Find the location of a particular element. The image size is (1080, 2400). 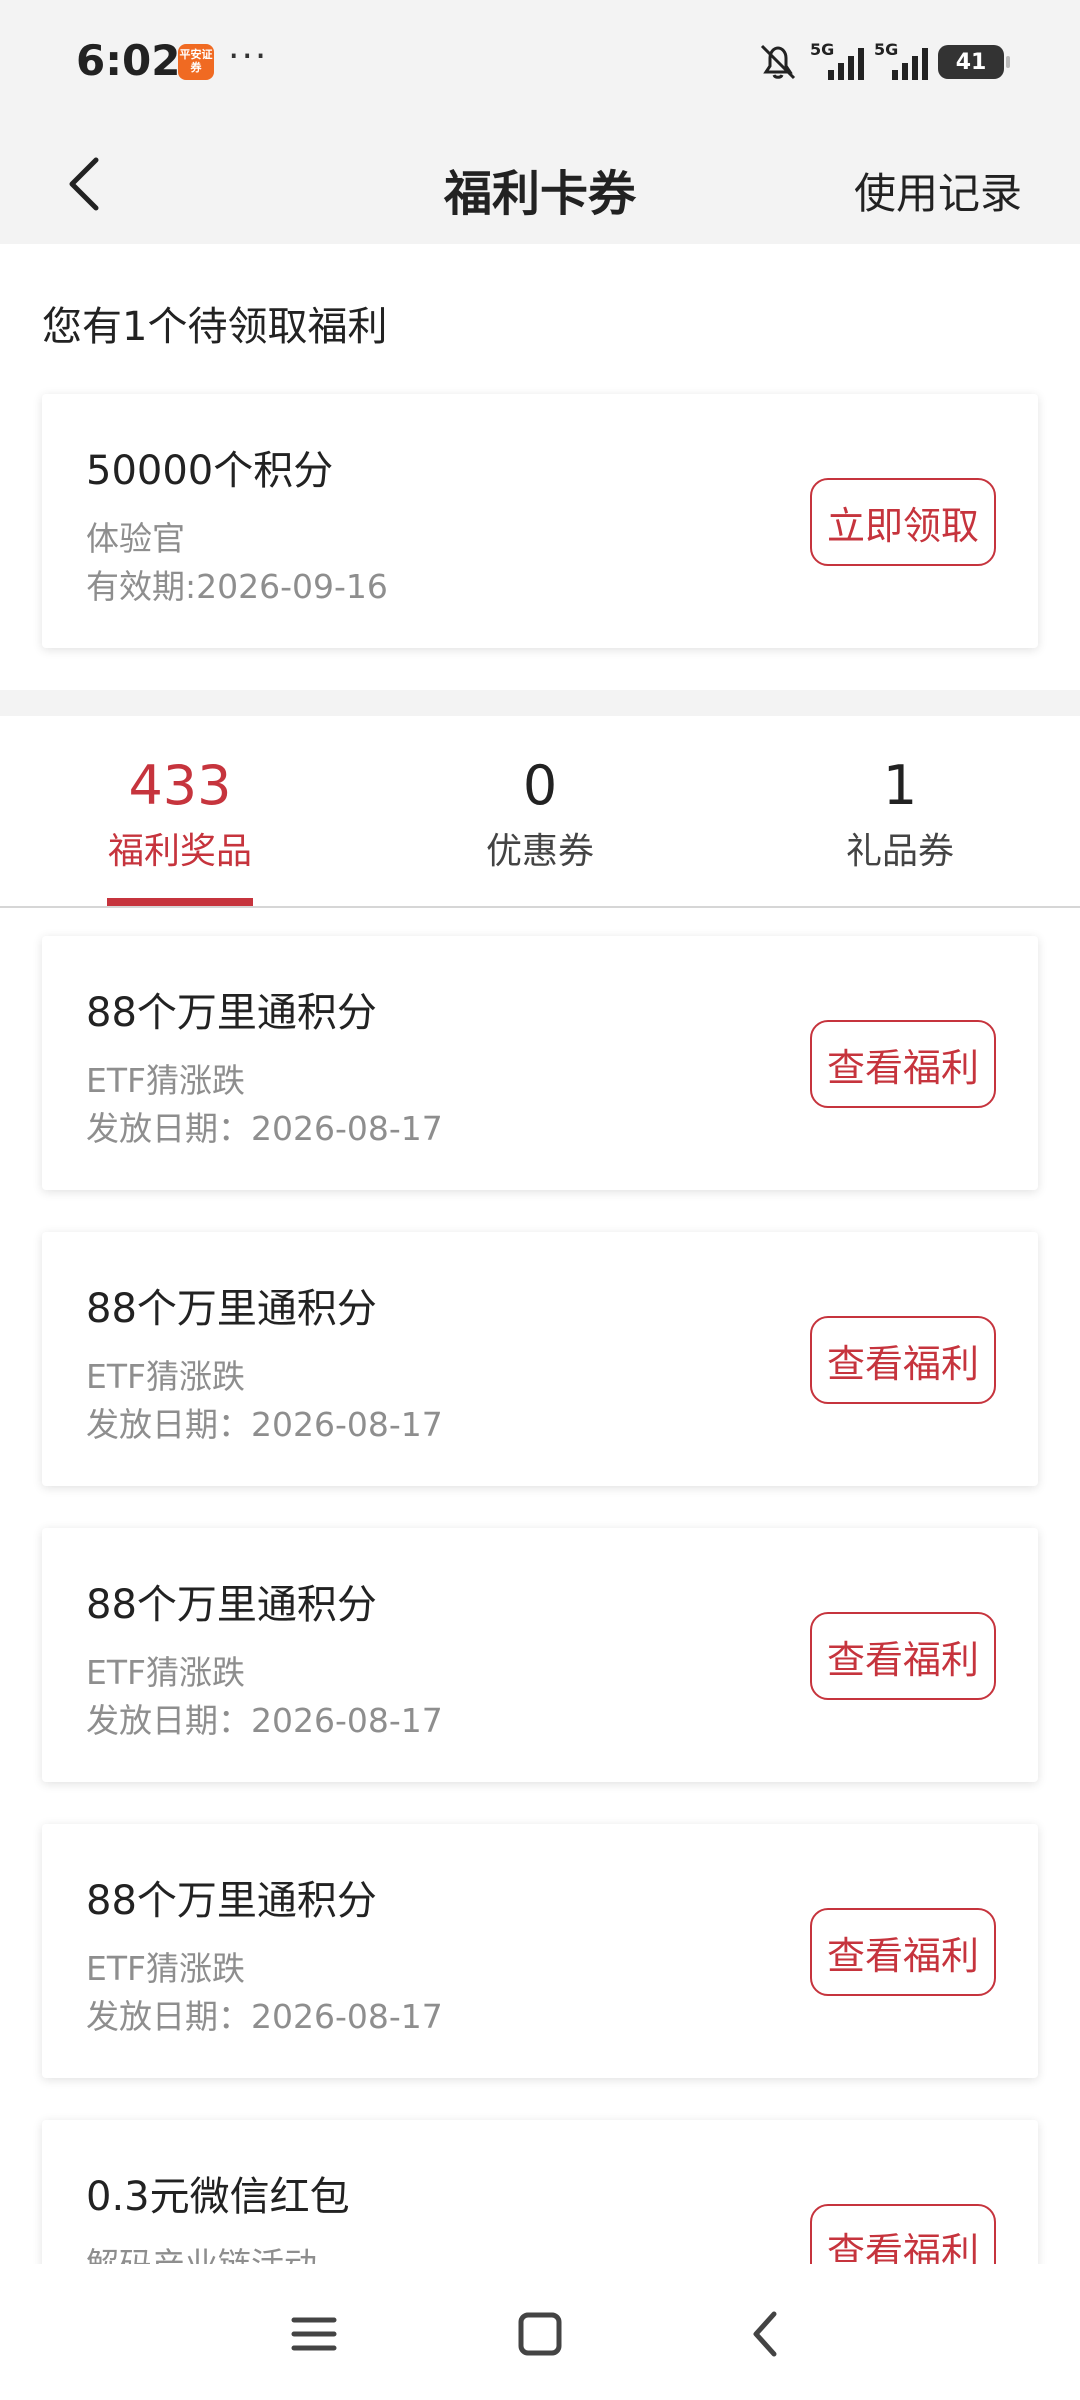

system-nav-bar is located at coordinates (540, 2332).